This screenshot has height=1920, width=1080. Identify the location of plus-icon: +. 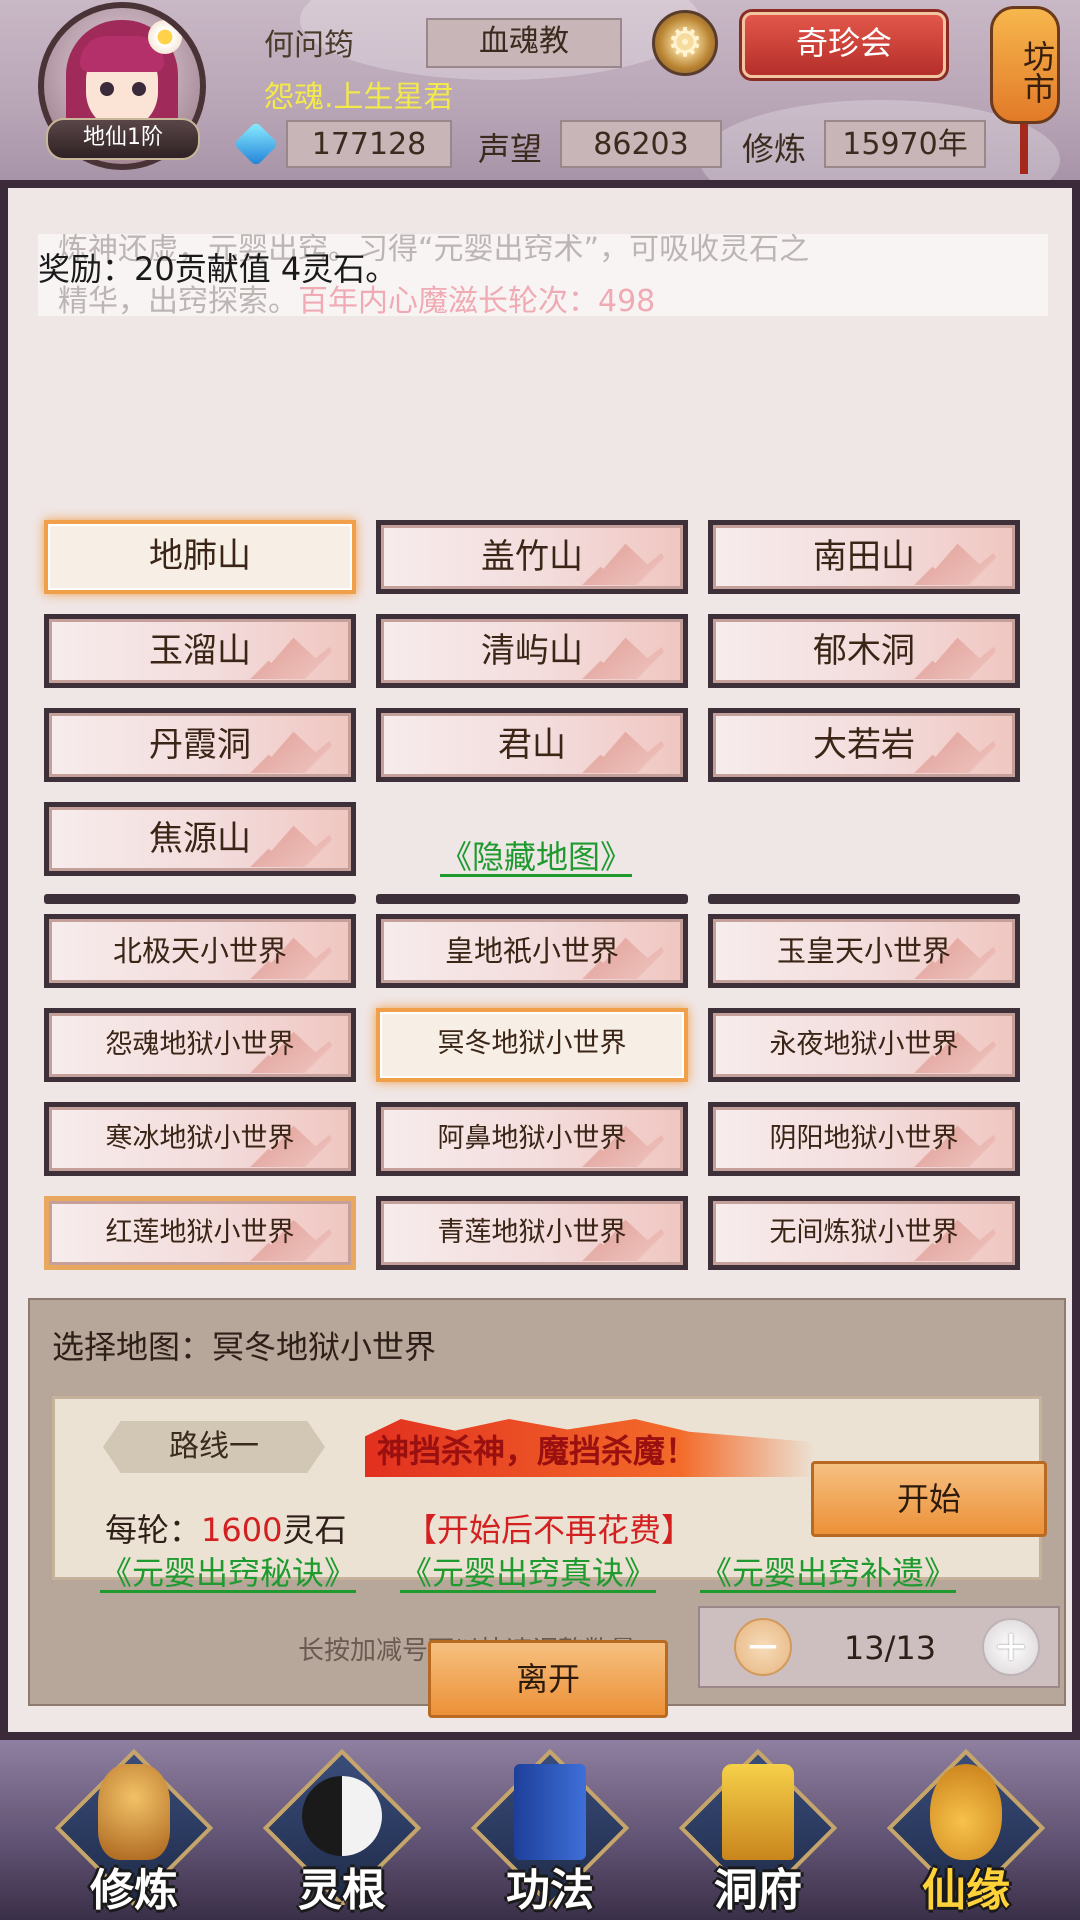
(1011, 1647).